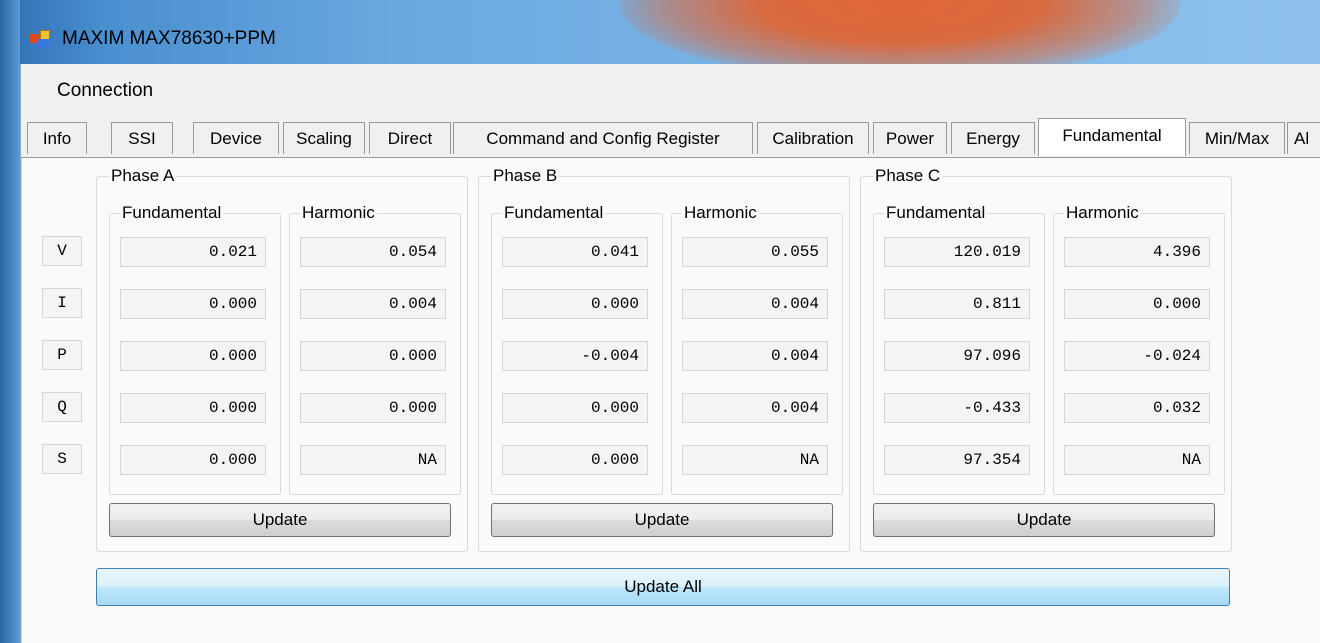 The width and height of the screenshot is (1320, 643). Describe the element at coordinates (575, 356) in the screenshot. I see `phase-b-fundamental-p: -0.004` at that location.